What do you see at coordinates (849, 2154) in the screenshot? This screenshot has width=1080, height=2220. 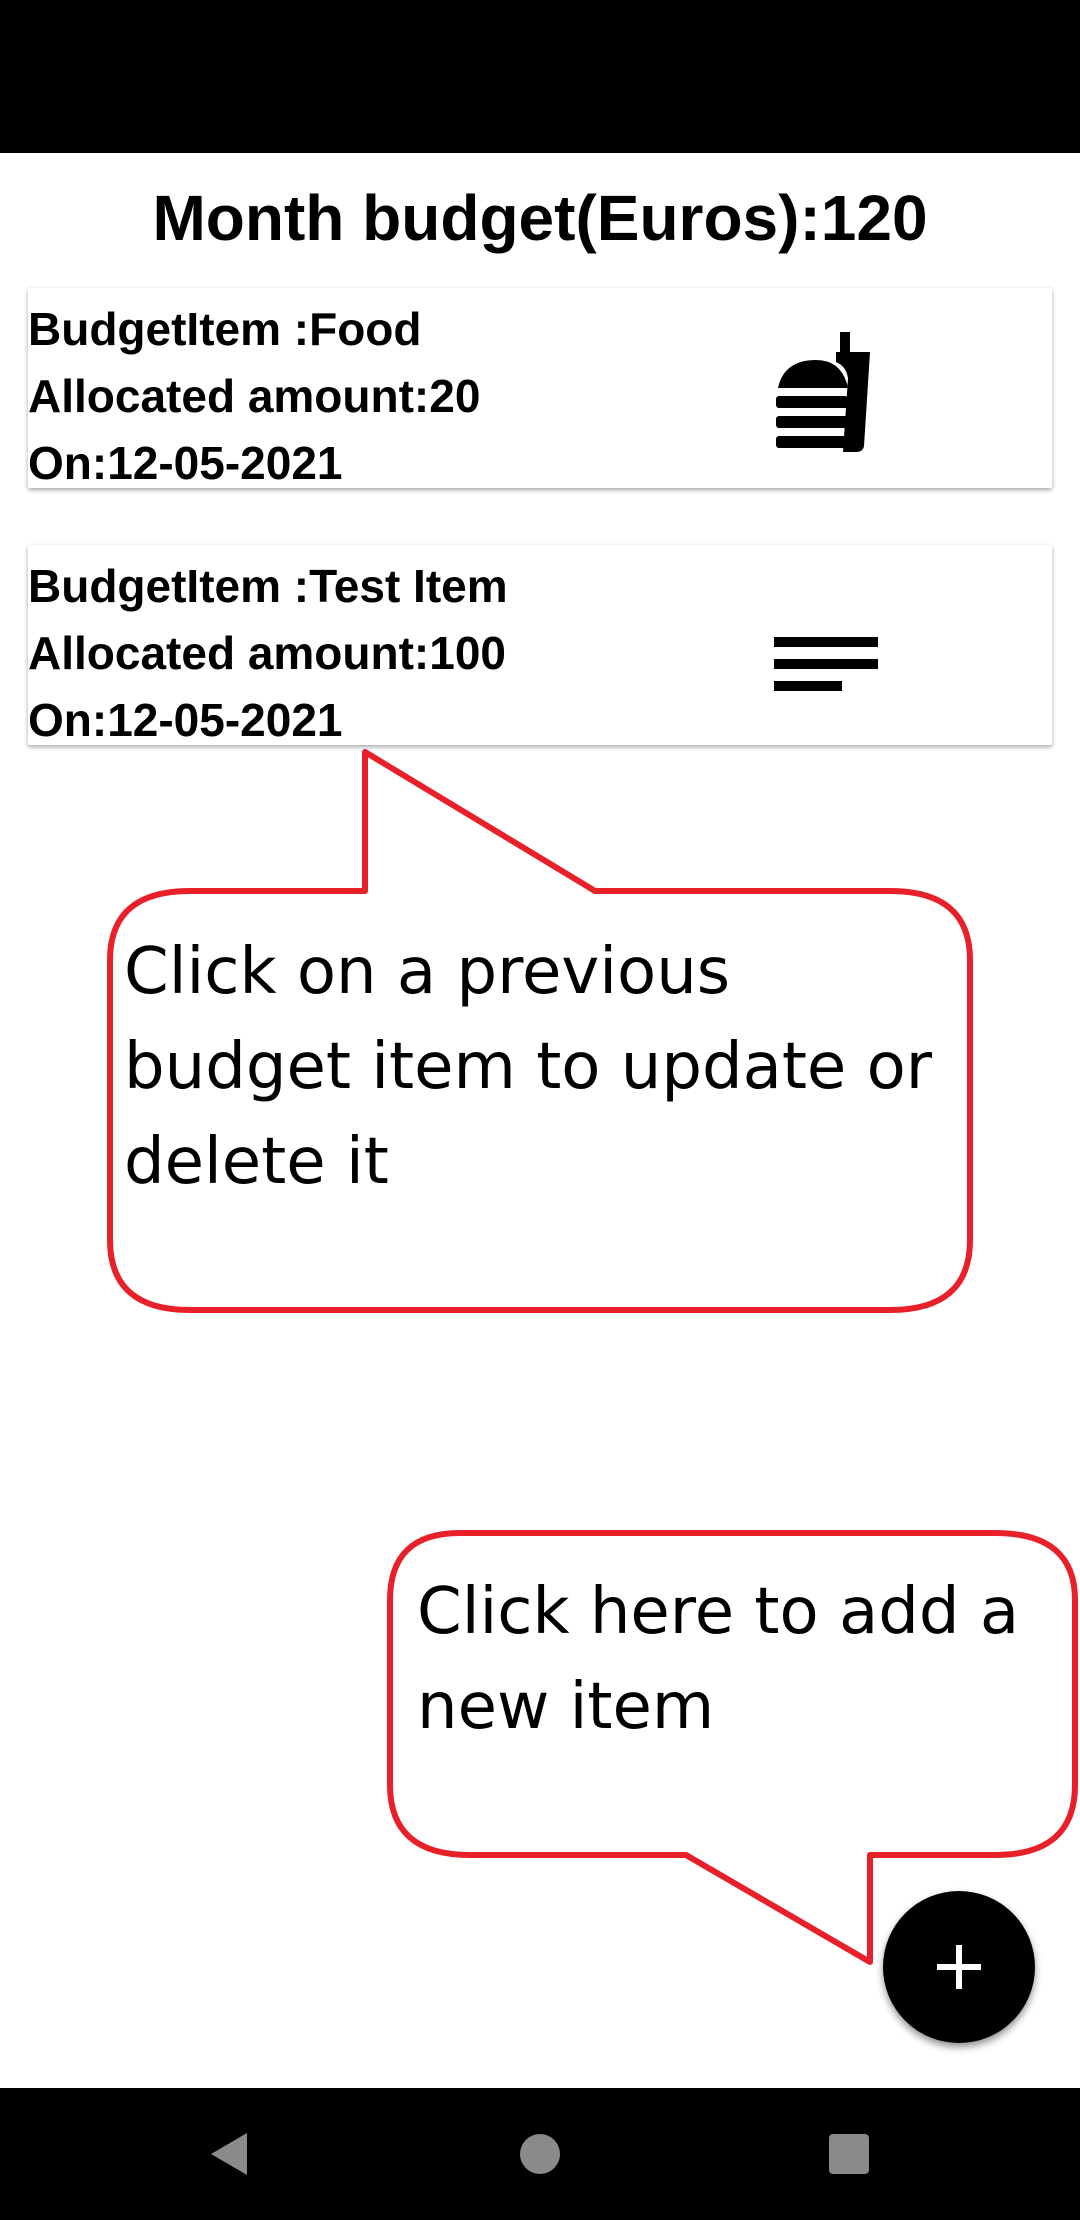 I see `recents-icon` at bounding box center [849, 2154].